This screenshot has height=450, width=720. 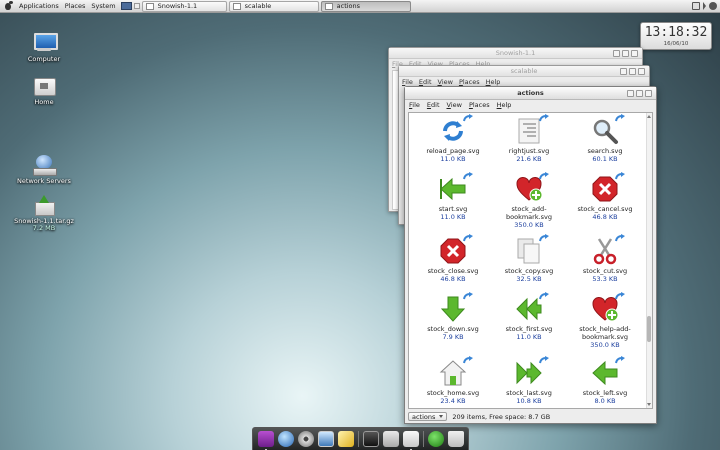 I want to click on desktop-icon-computer: Computer, so click(x=44, y=48).